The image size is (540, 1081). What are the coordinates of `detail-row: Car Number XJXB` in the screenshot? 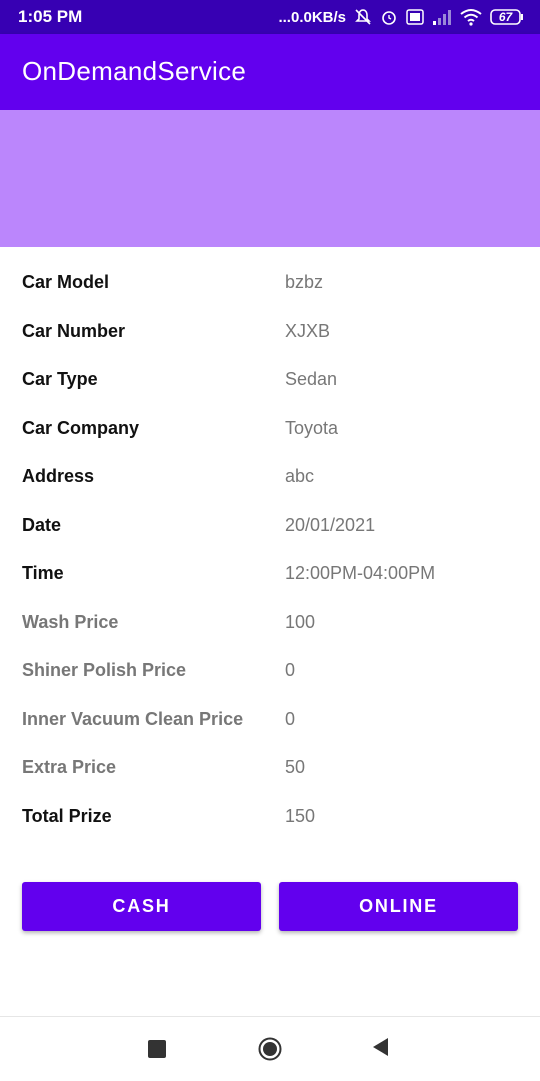 It's located at (270, 333).